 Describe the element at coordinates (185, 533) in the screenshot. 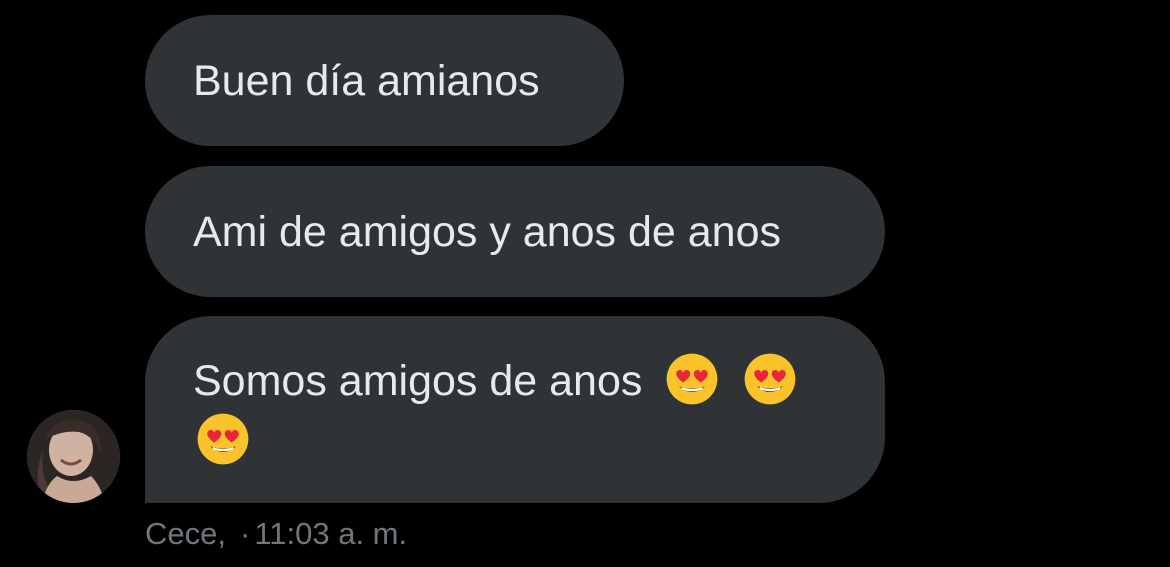

I see `sender-name: Cece,` at that location.